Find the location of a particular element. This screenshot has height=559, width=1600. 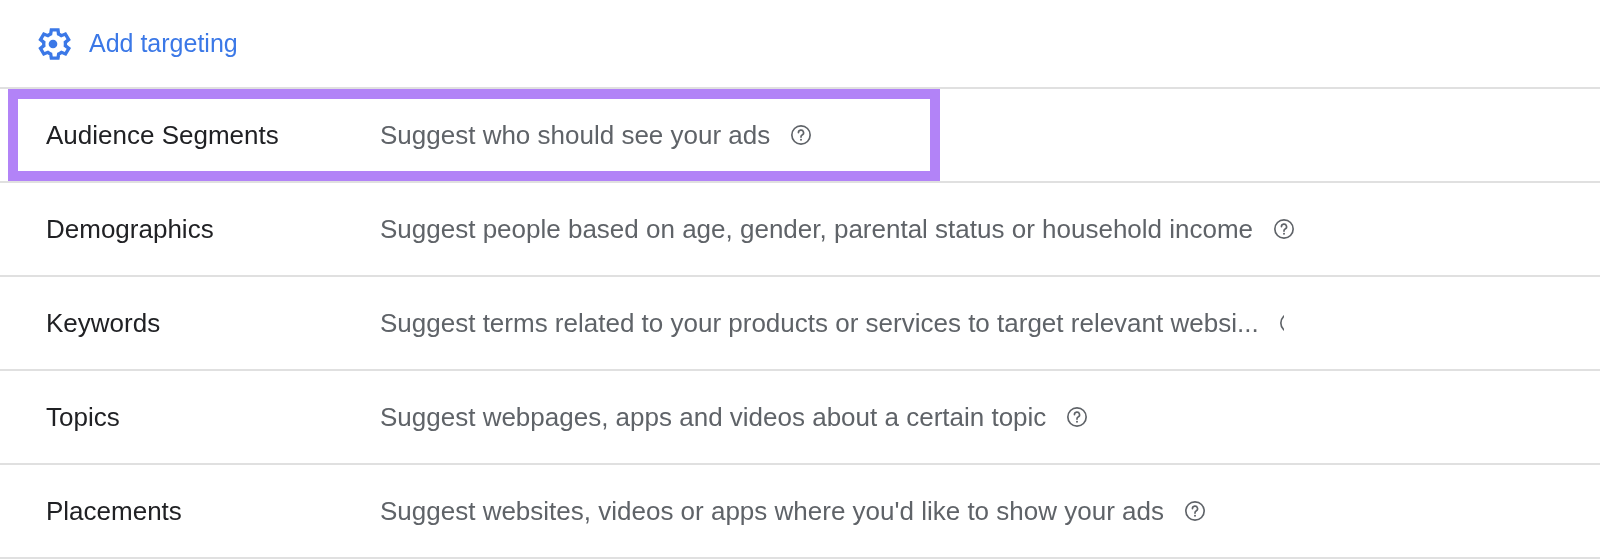

row-label: Audience Segments is located at coordinates (163, 135).